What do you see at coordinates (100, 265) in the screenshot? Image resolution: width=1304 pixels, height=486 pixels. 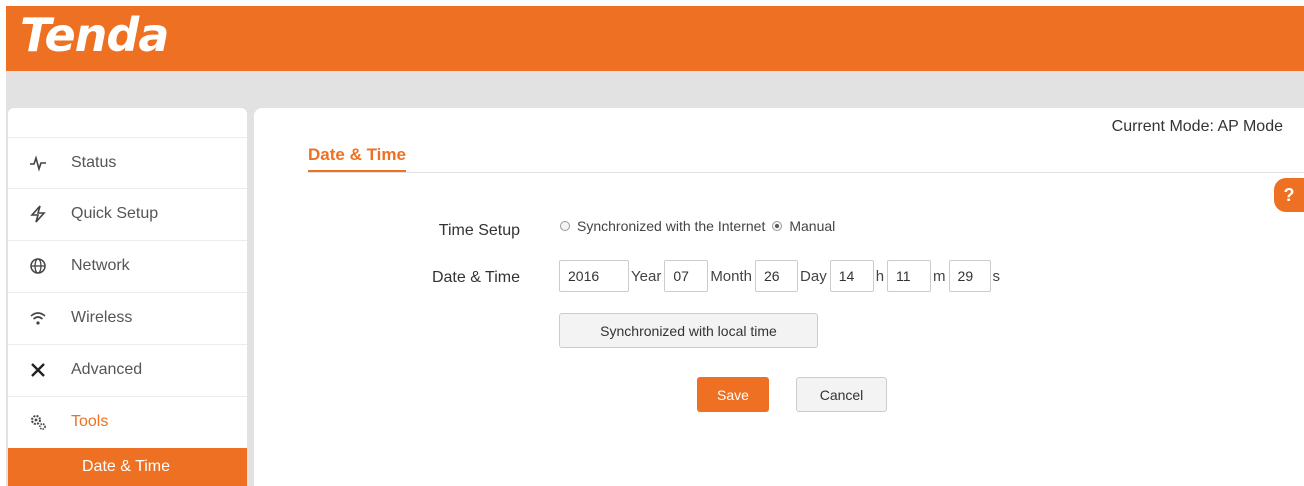 I see `sidebar-item-label: Network` at bounding box center [100, 265].